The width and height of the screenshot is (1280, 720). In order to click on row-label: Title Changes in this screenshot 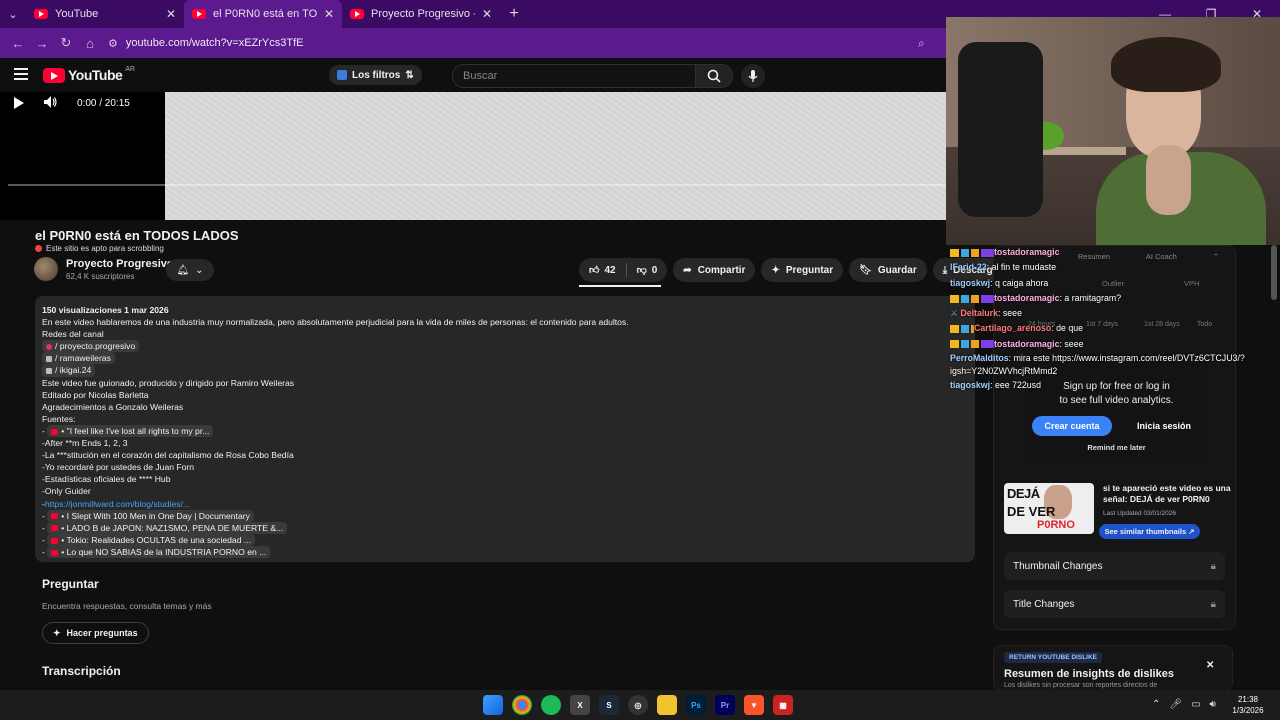, I will do `click(1044, 604)`.